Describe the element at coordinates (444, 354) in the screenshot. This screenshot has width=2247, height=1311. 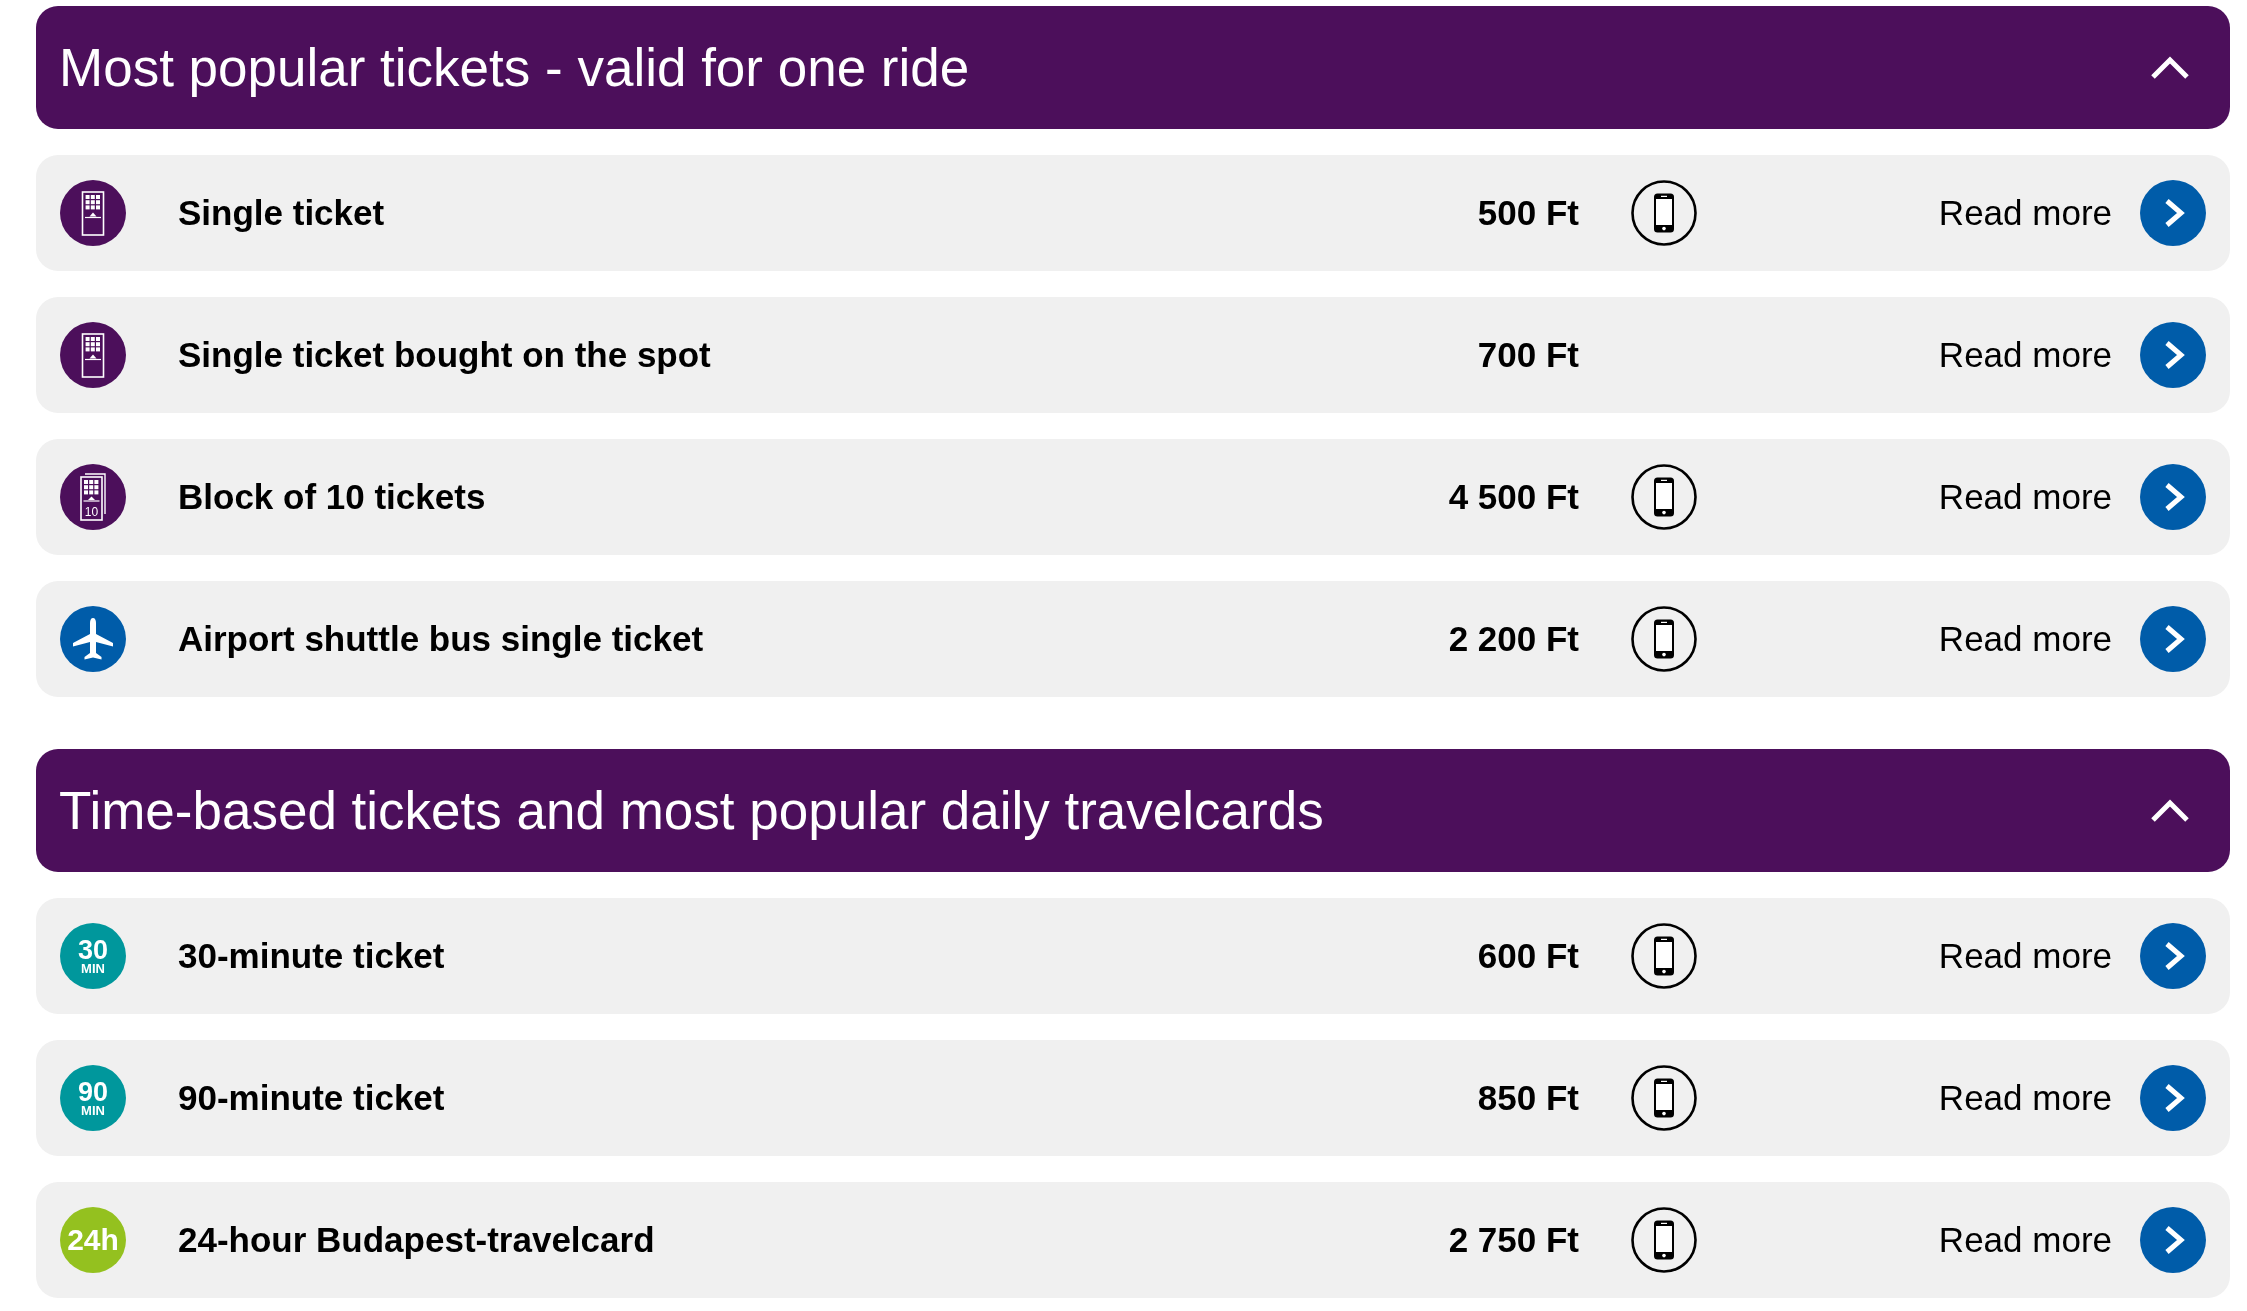
I see `ticket-name: Single ticket bought on the spot` at that location.